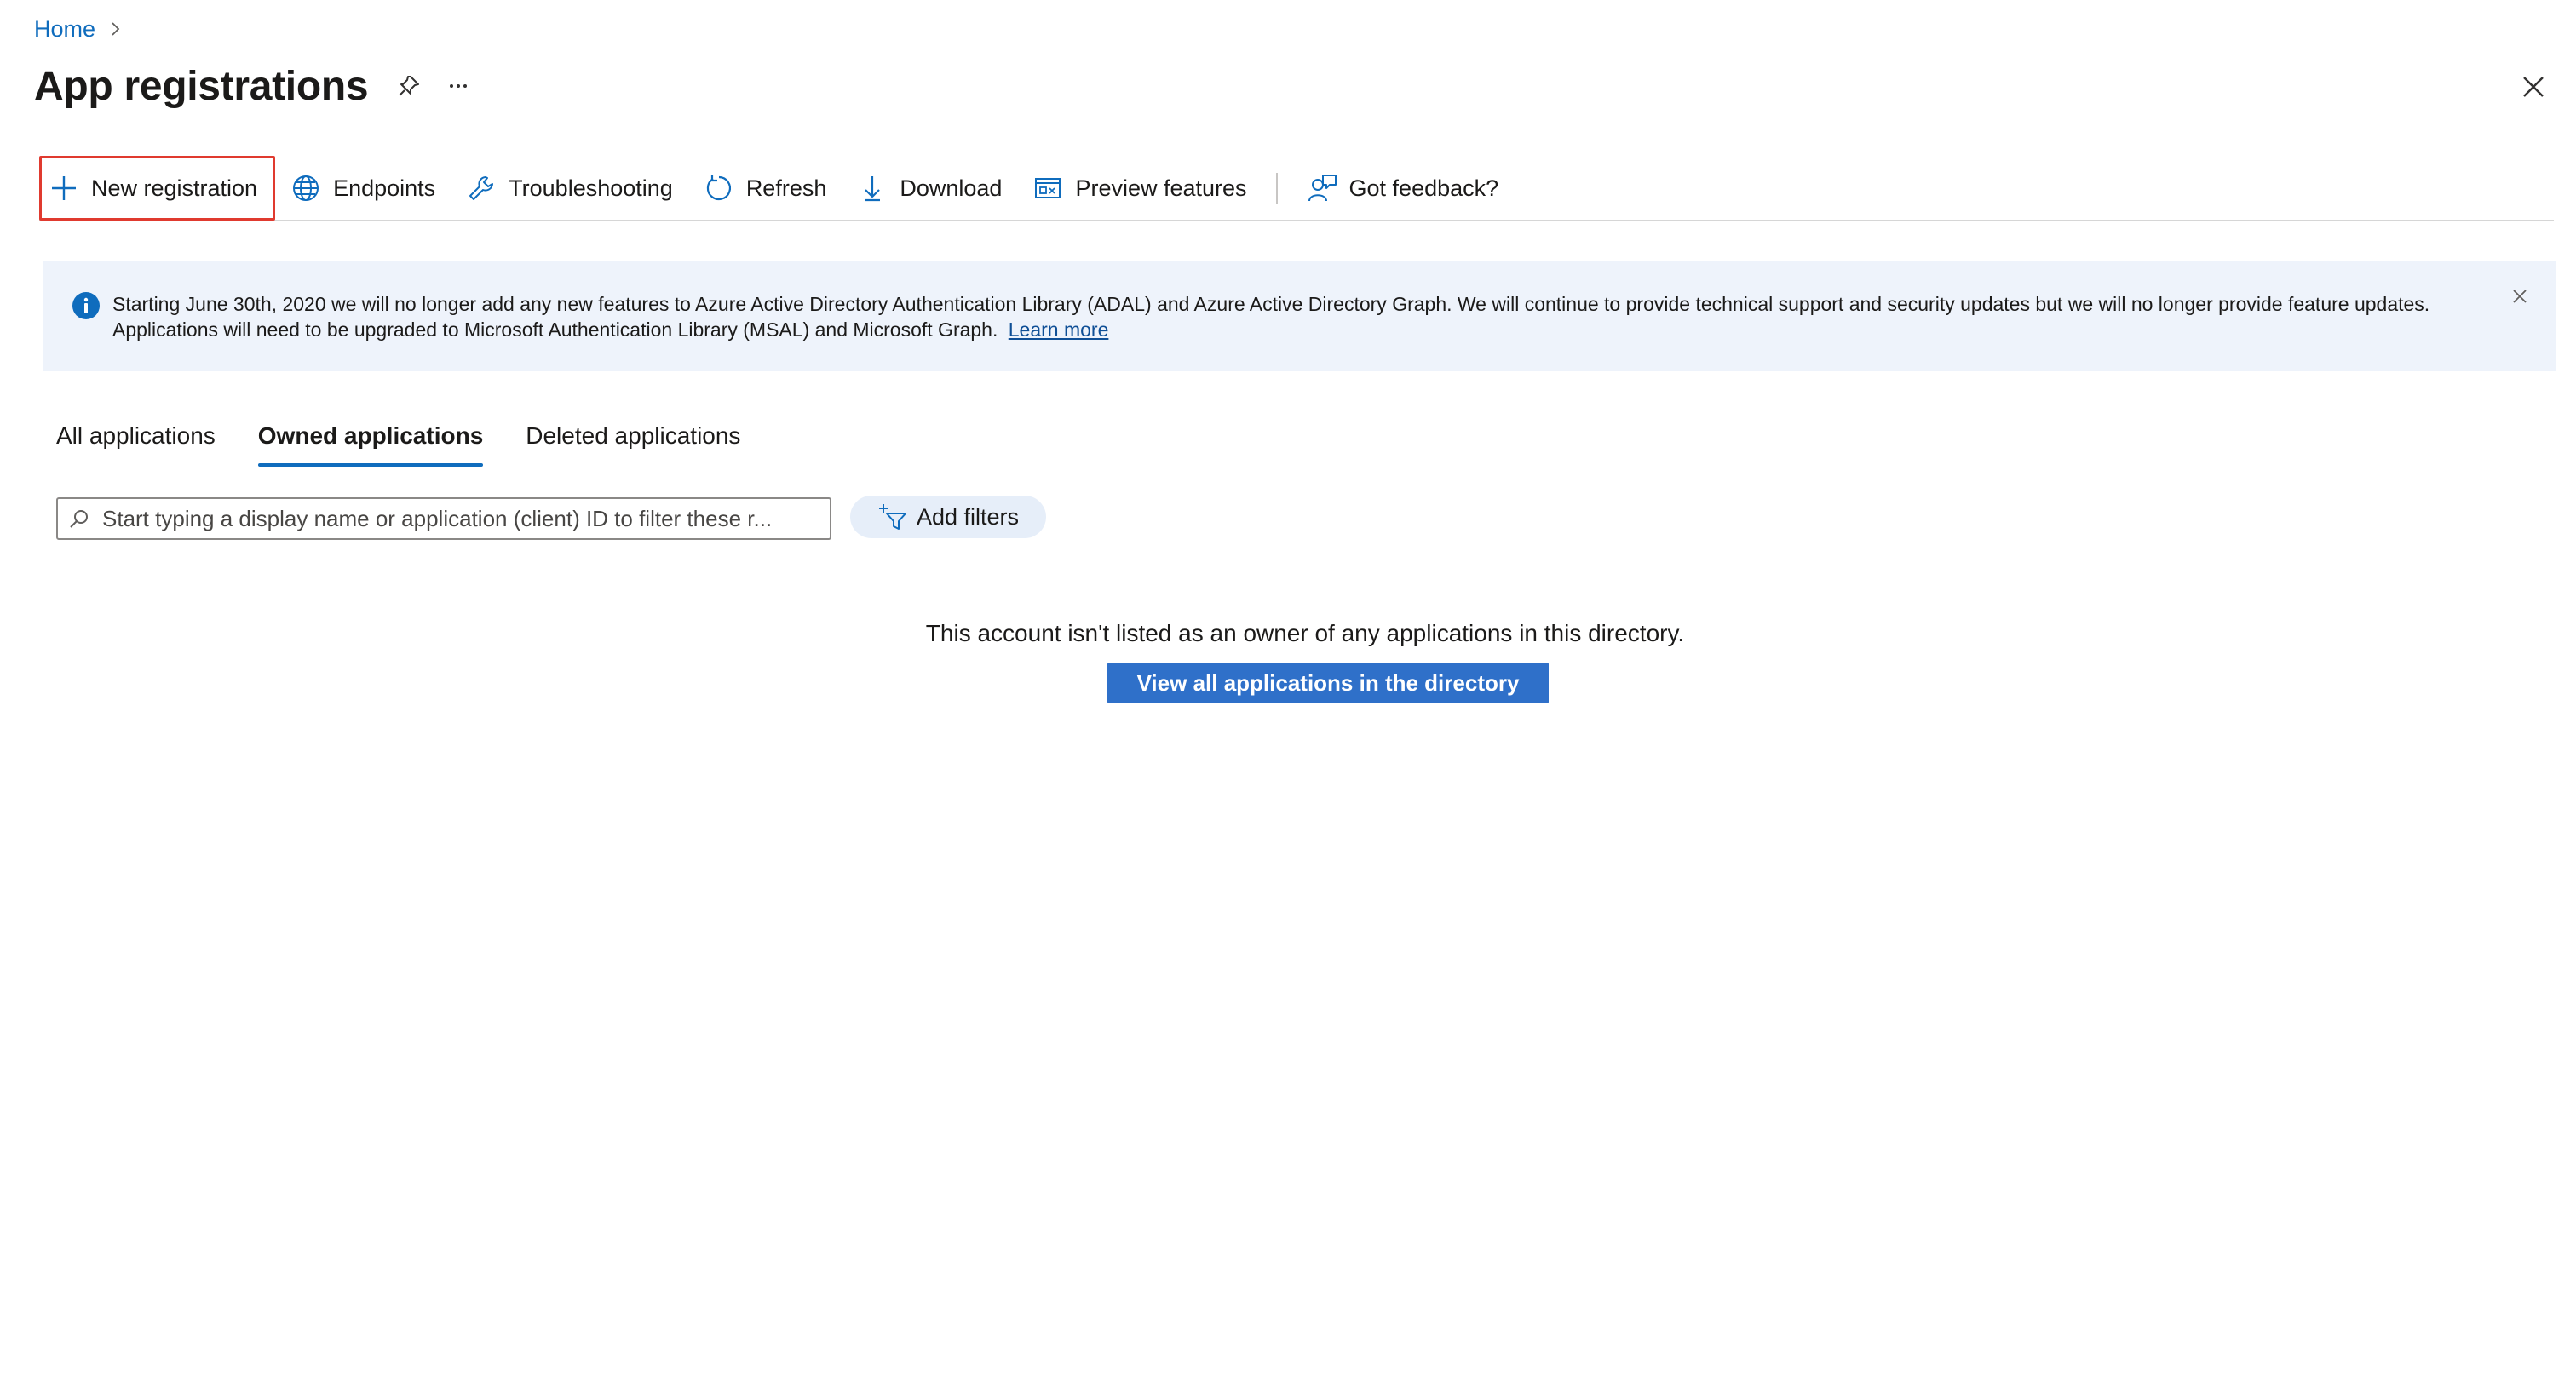 This screenshot has height=1394, width=2576. What do you see at coordinates (786, 188) in the screenshot?
I see `refresh-label: Refresh` at bounding box center [786, 188].